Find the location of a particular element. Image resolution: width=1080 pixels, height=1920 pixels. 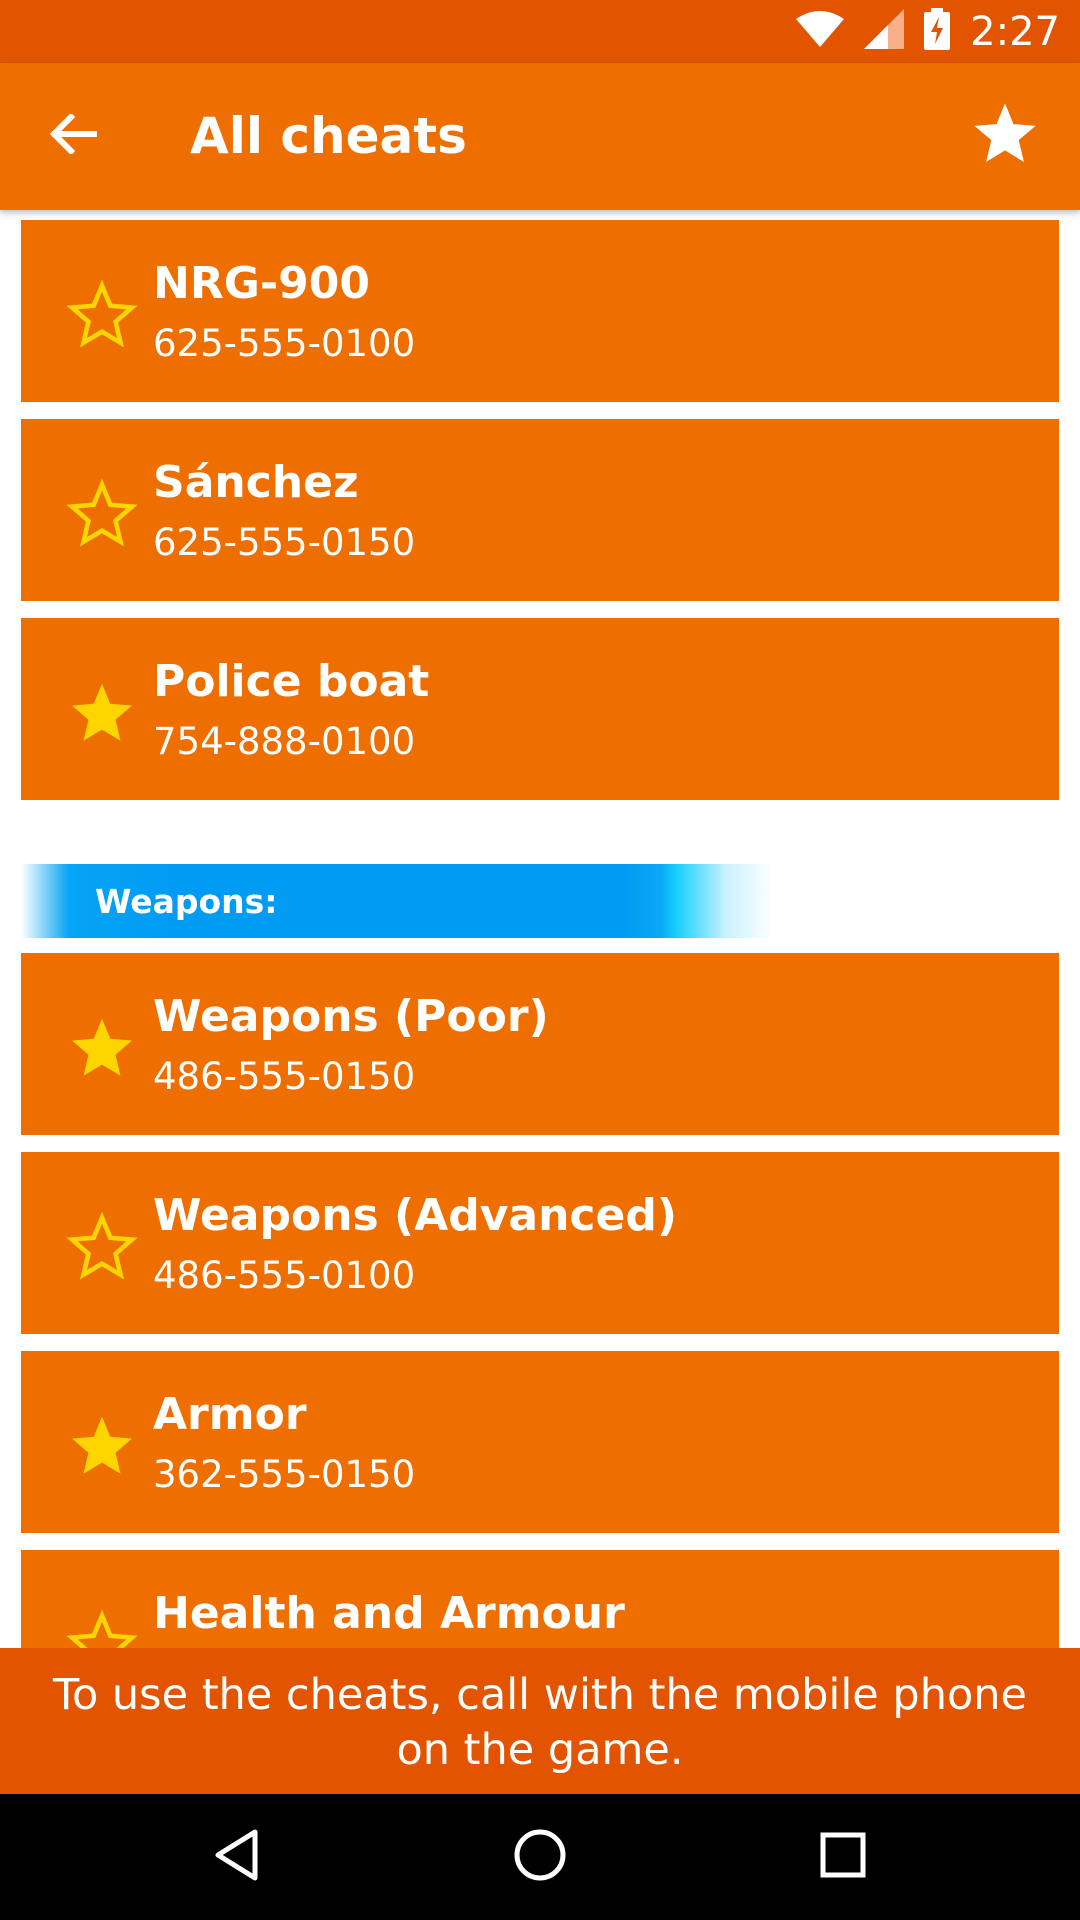

cheat-name: Sánchez is located at coordinates (256, 482).